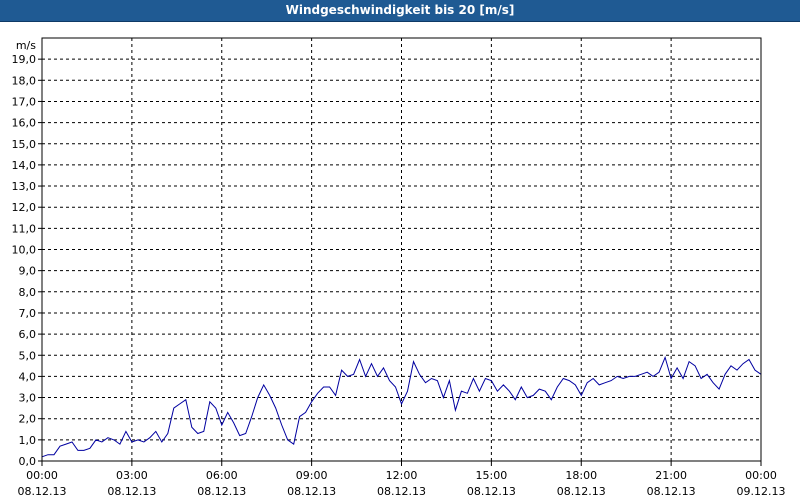 The height and width of the screenshot is (500, 800). I want to click on chart-title-bar: Windgeschwindigkeit bis 20 [m/s], so click(400, 11).